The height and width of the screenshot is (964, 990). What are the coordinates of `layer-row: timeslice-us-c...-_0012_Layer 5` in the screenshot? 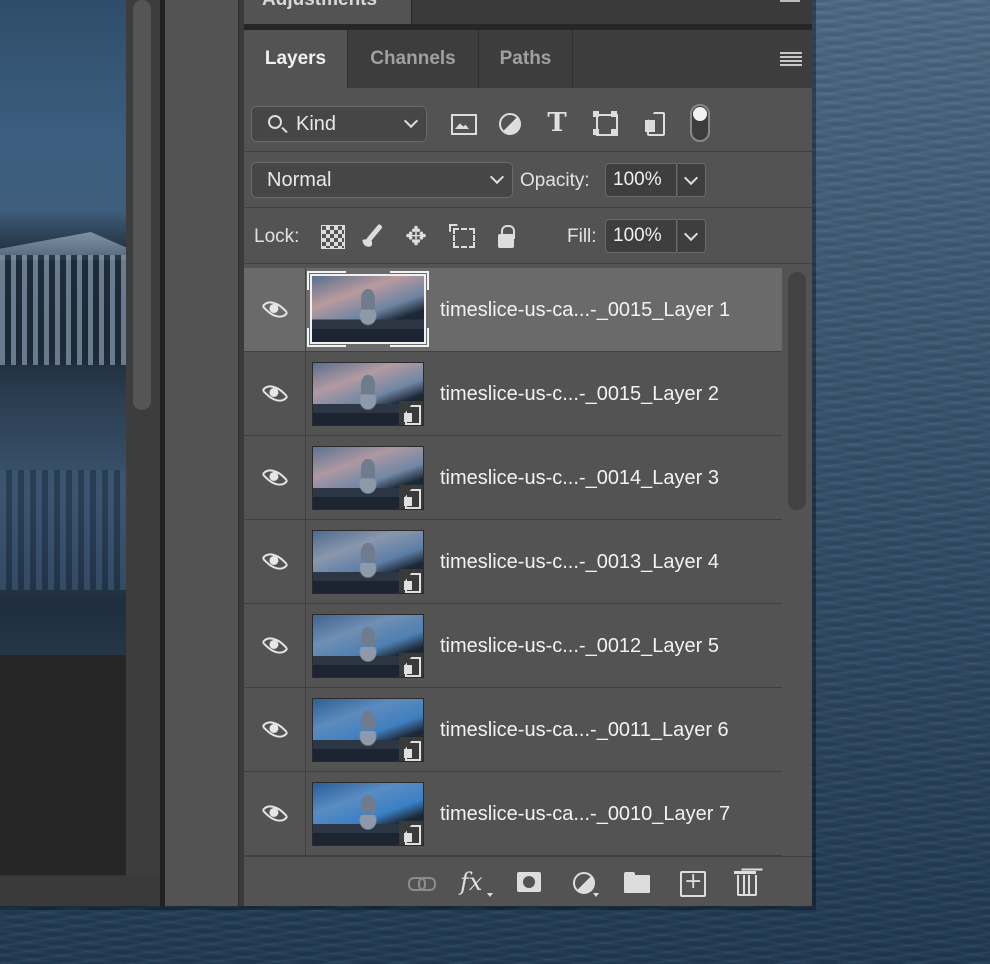 It's located at (513, 646).